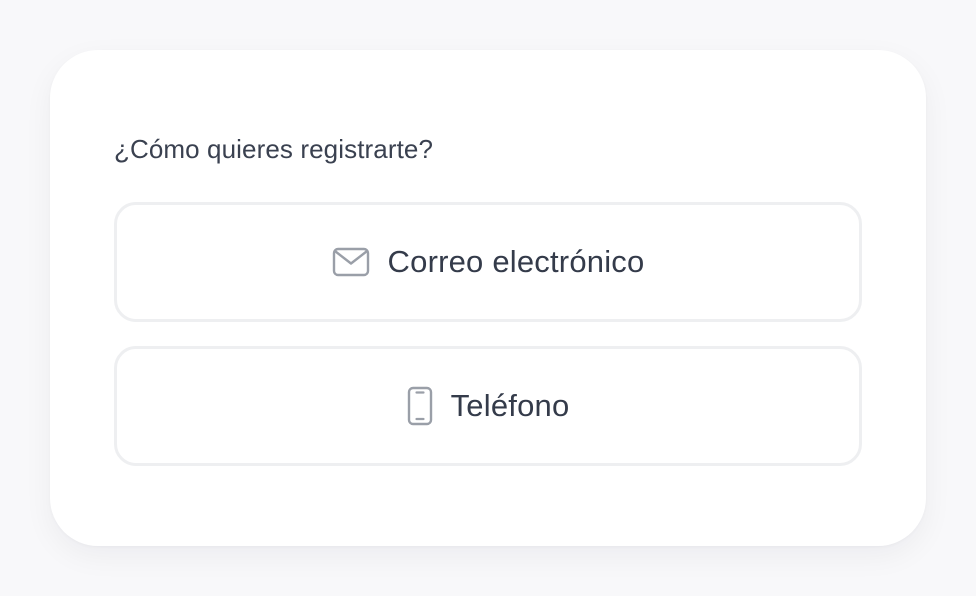 This screenshot has width=976, height=596. What do you see at coordinates (351, 262) in the screenshot?
I see `mail-icon` at bounding box center [351, 262].